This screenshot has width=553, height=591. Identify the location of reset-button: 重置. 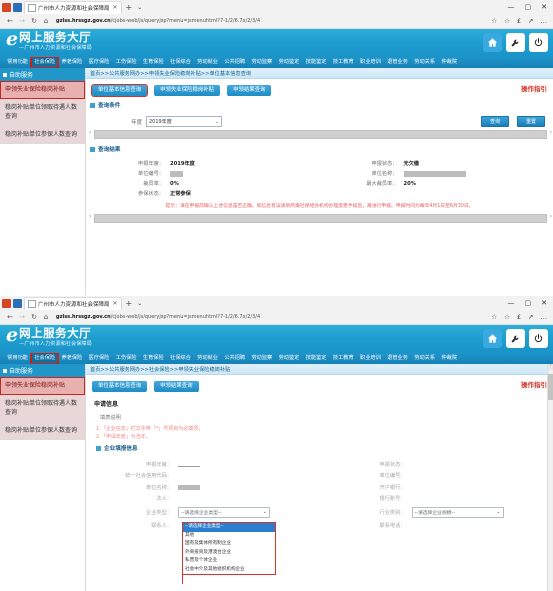
(531, 121).